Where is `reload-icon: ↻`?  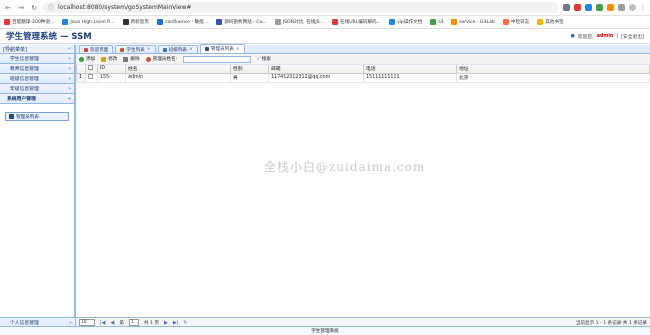
reload-icon: ↻ is located at coordinates (34, 8).